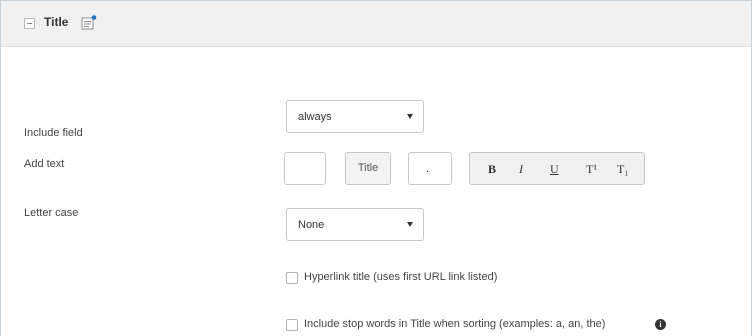 The image size is (754, 336). I want to click on letter-case-value: None, so click(311, 225).